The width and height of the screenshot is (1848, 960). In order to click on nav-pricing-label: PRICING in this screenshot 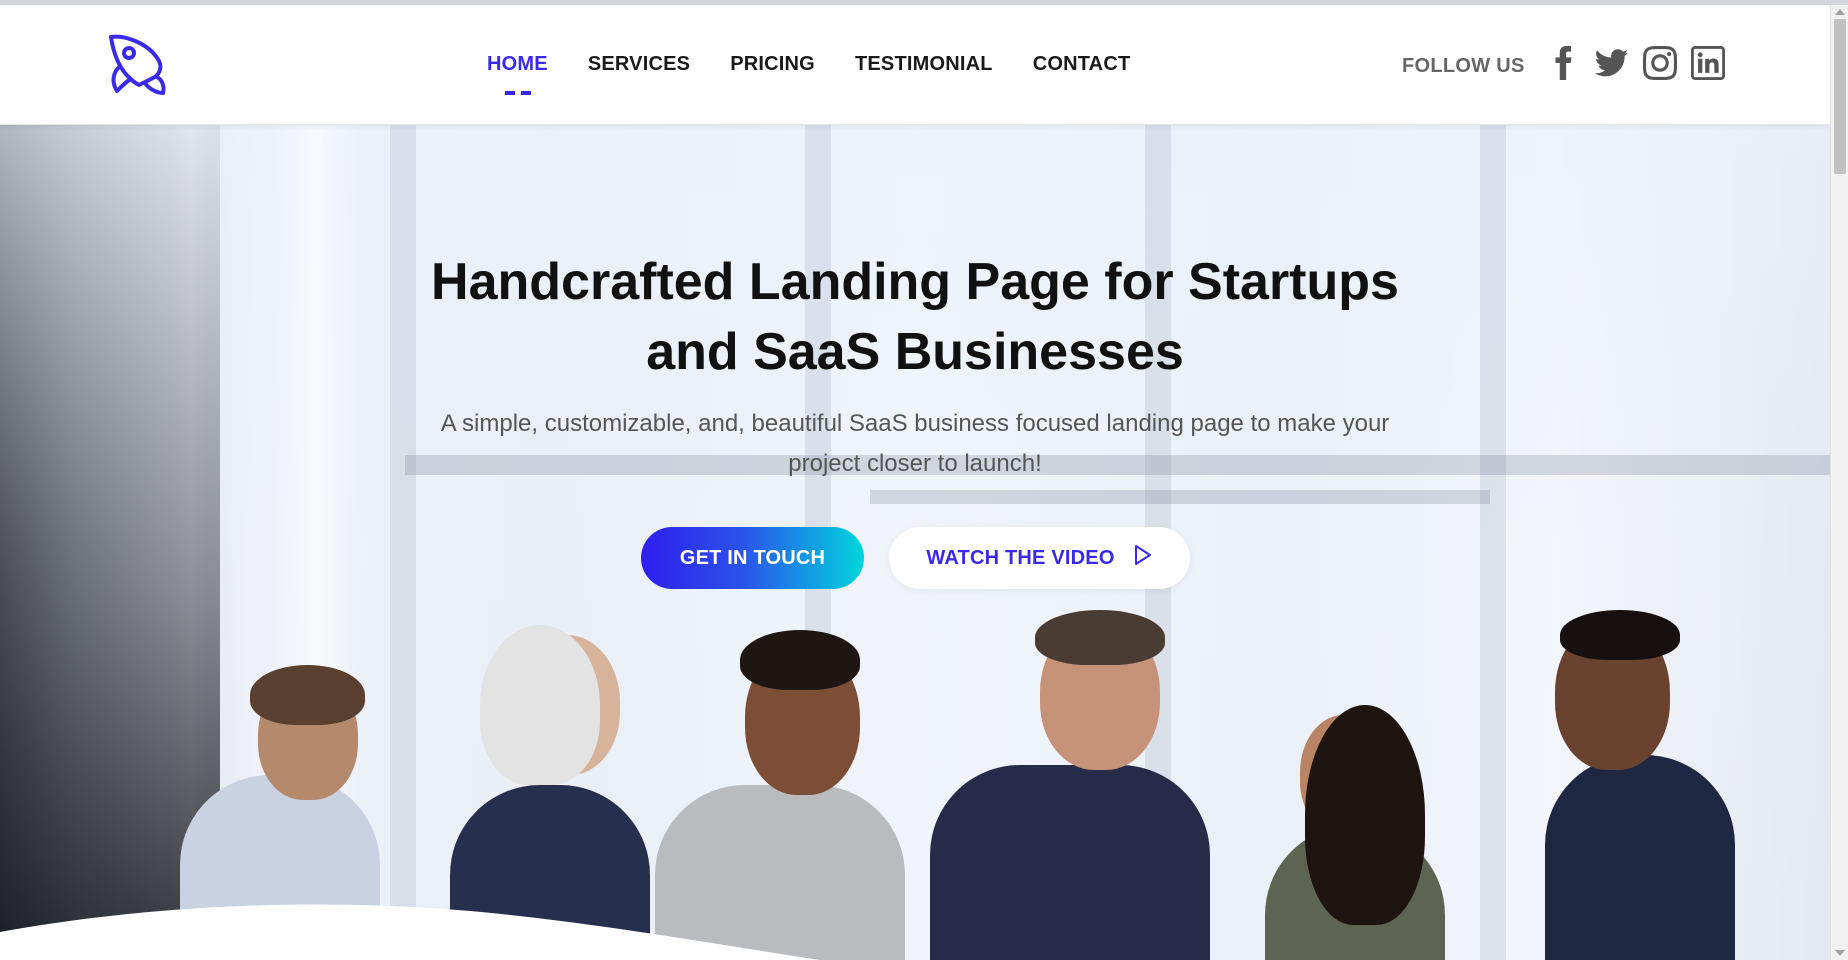, I will do `click(772, 64)`.